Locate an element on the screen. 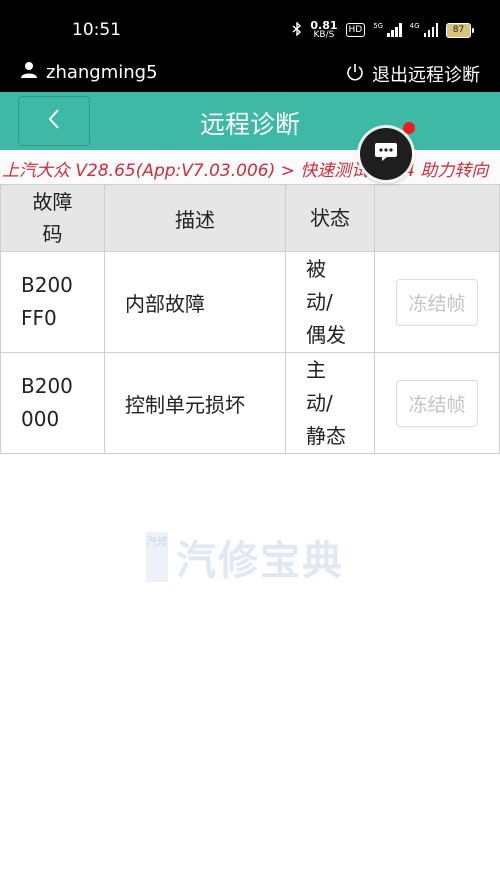  chat-button is located at coordinates (386, 154).